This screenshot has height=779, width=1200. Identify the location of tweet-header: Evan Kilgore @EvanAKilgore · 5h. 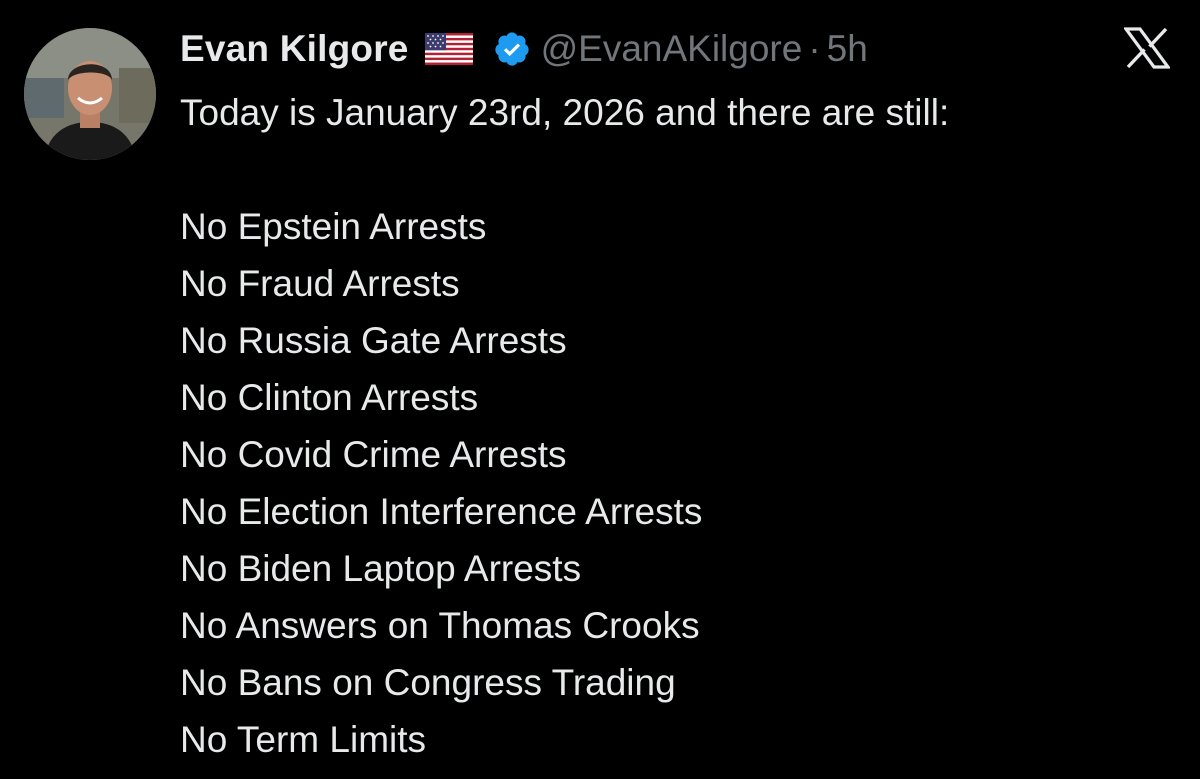
(524, 49).